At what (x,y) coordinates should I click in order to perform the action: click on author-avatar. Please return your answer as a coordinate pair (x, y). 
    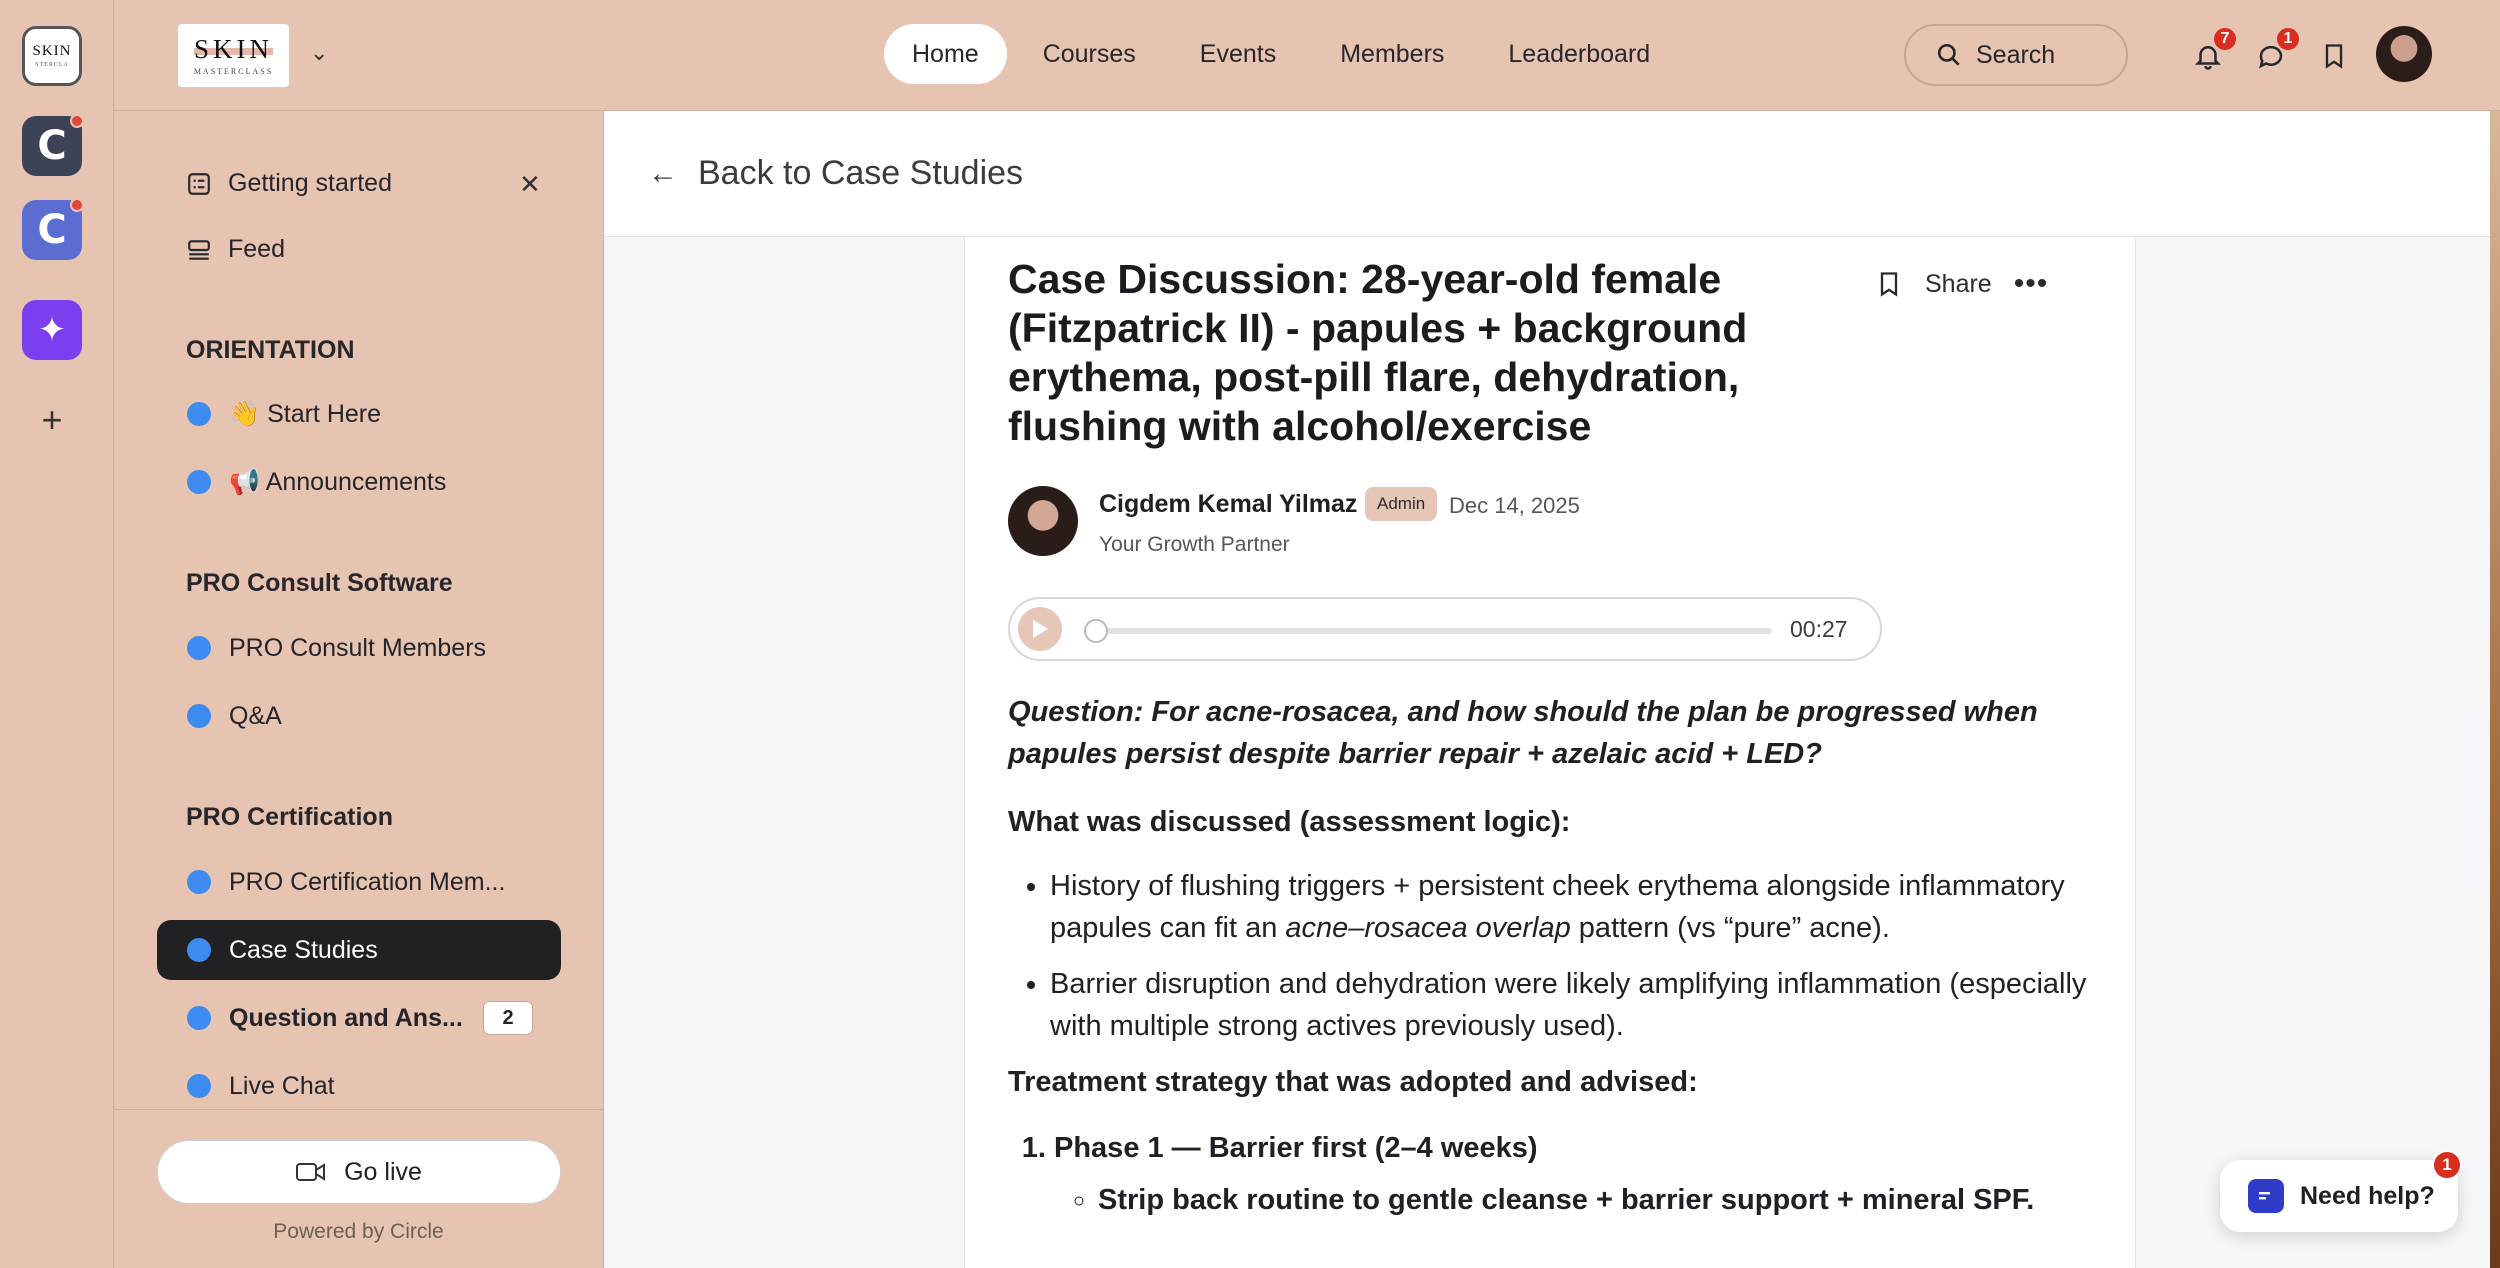
    Looking at the image, I should click on (1043, 521).